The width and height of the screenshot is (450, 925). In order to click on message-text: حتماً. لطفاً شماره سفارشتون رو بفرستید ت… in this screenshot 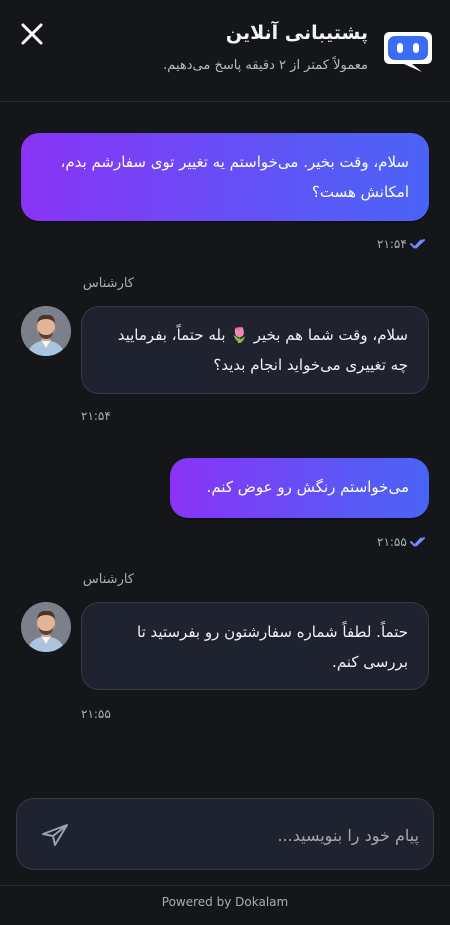, I will do `click(272, 647)`.